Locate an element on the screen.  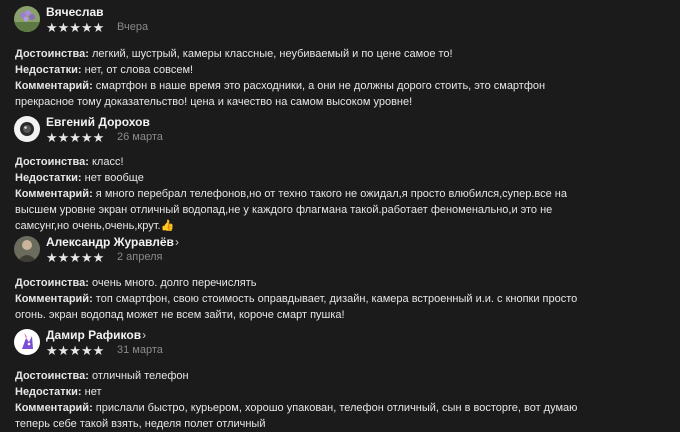
avatar-person-icon is located at coordinates (27, 249).